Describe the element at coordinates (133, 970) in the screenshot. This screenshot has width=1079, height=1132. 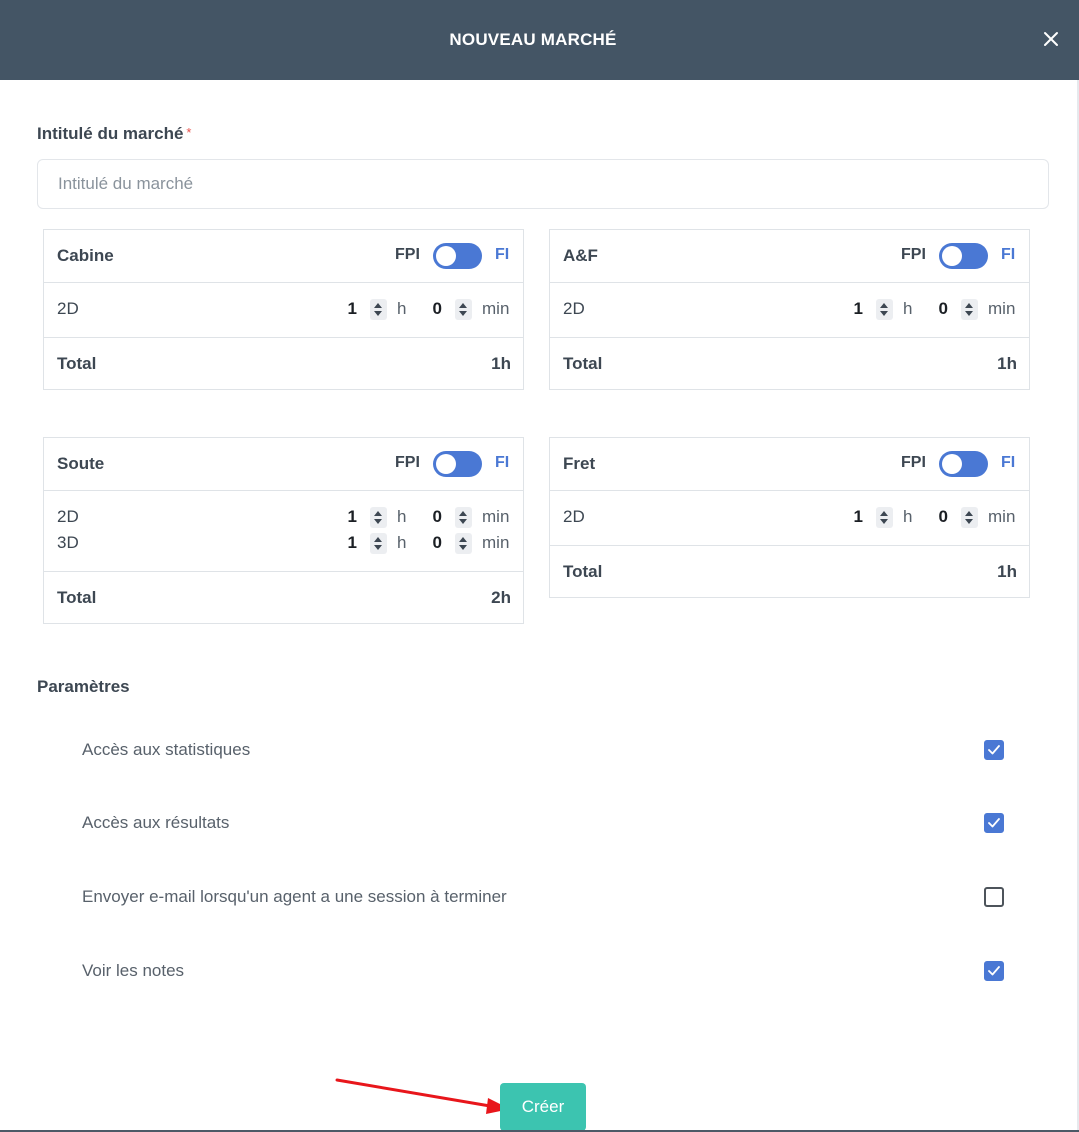
I see `param-label-notes: Voir les notes` at that location.